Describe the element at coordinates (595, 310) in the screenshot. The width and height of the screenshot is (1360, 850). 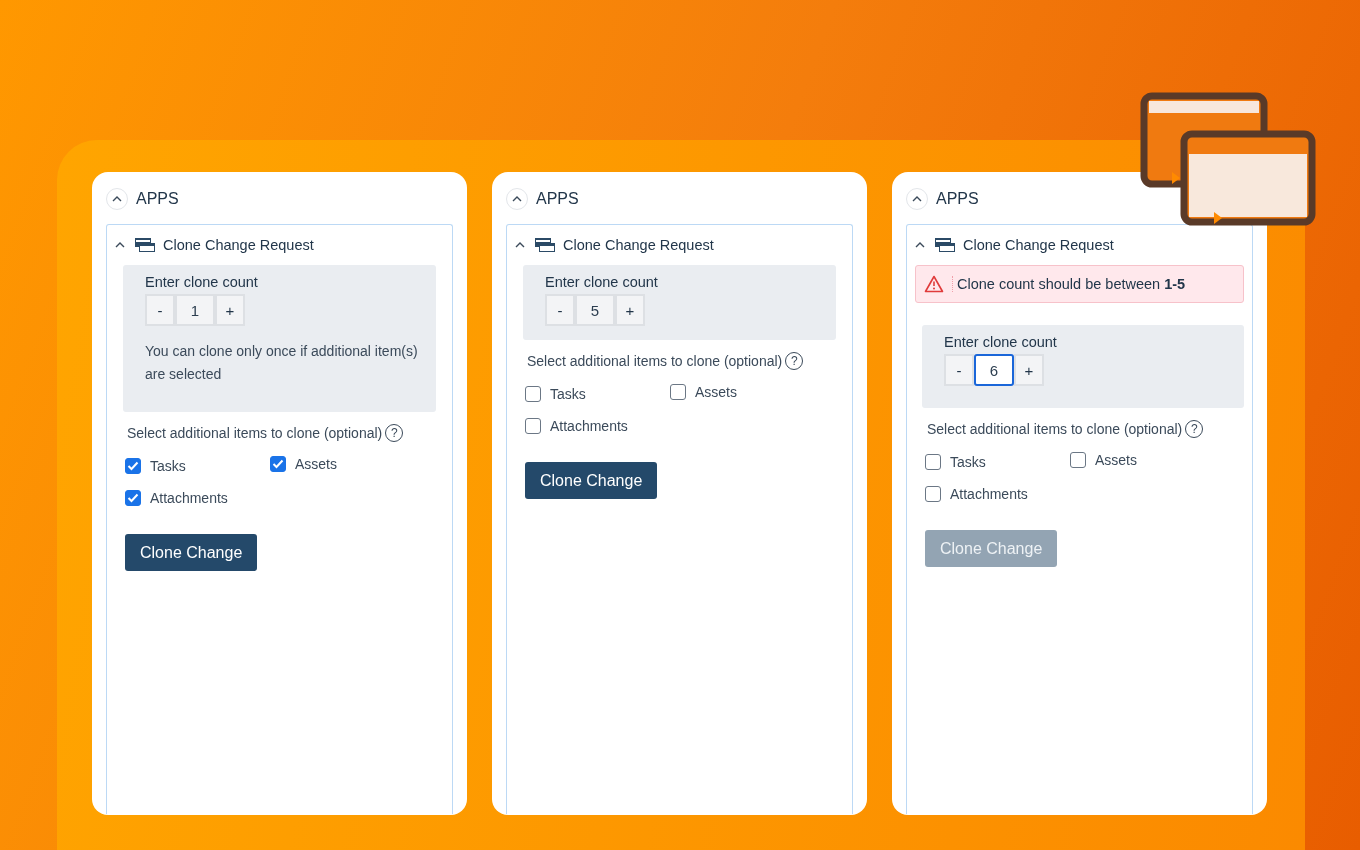
I see `count-input: 5` at that location.